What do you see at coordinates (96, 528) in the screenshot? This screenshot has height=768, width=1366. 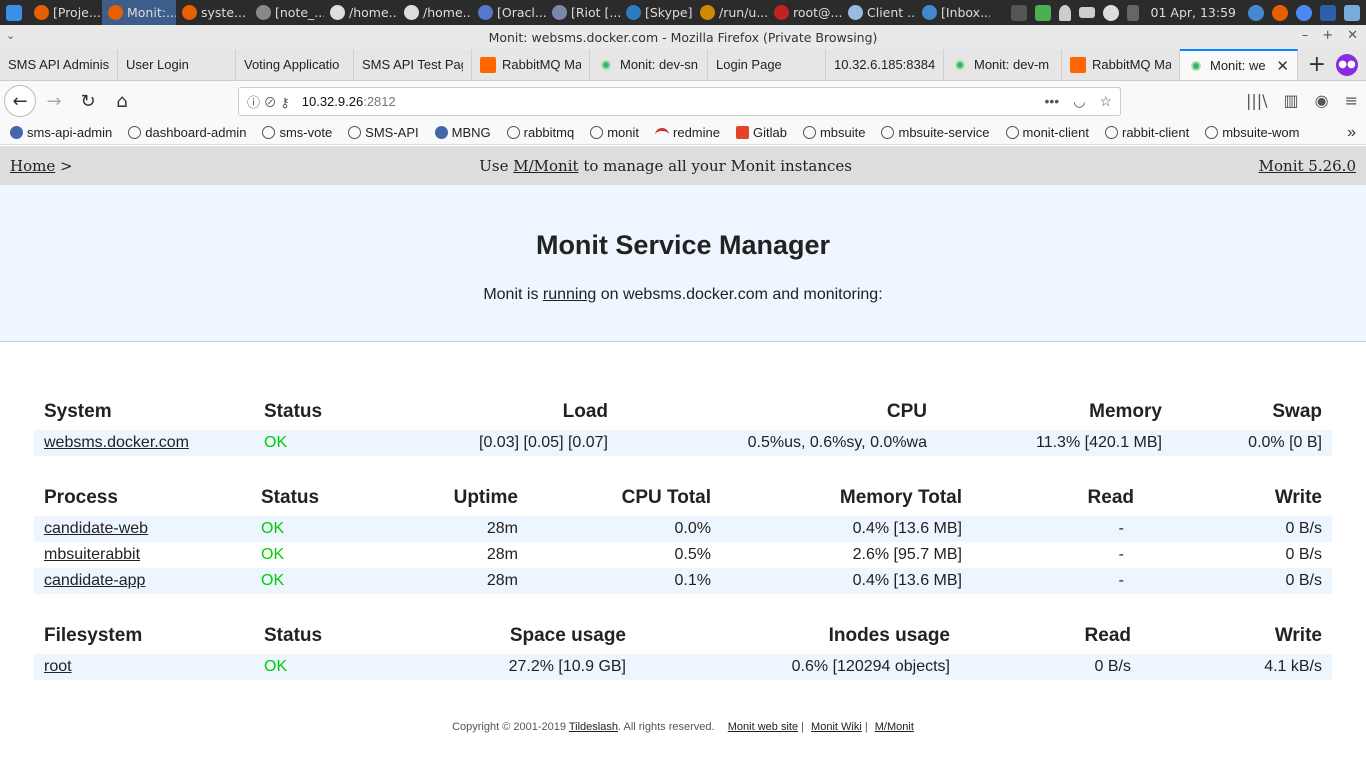 I see `process-name-link: candidate-web` at bounding box center [96, 528].